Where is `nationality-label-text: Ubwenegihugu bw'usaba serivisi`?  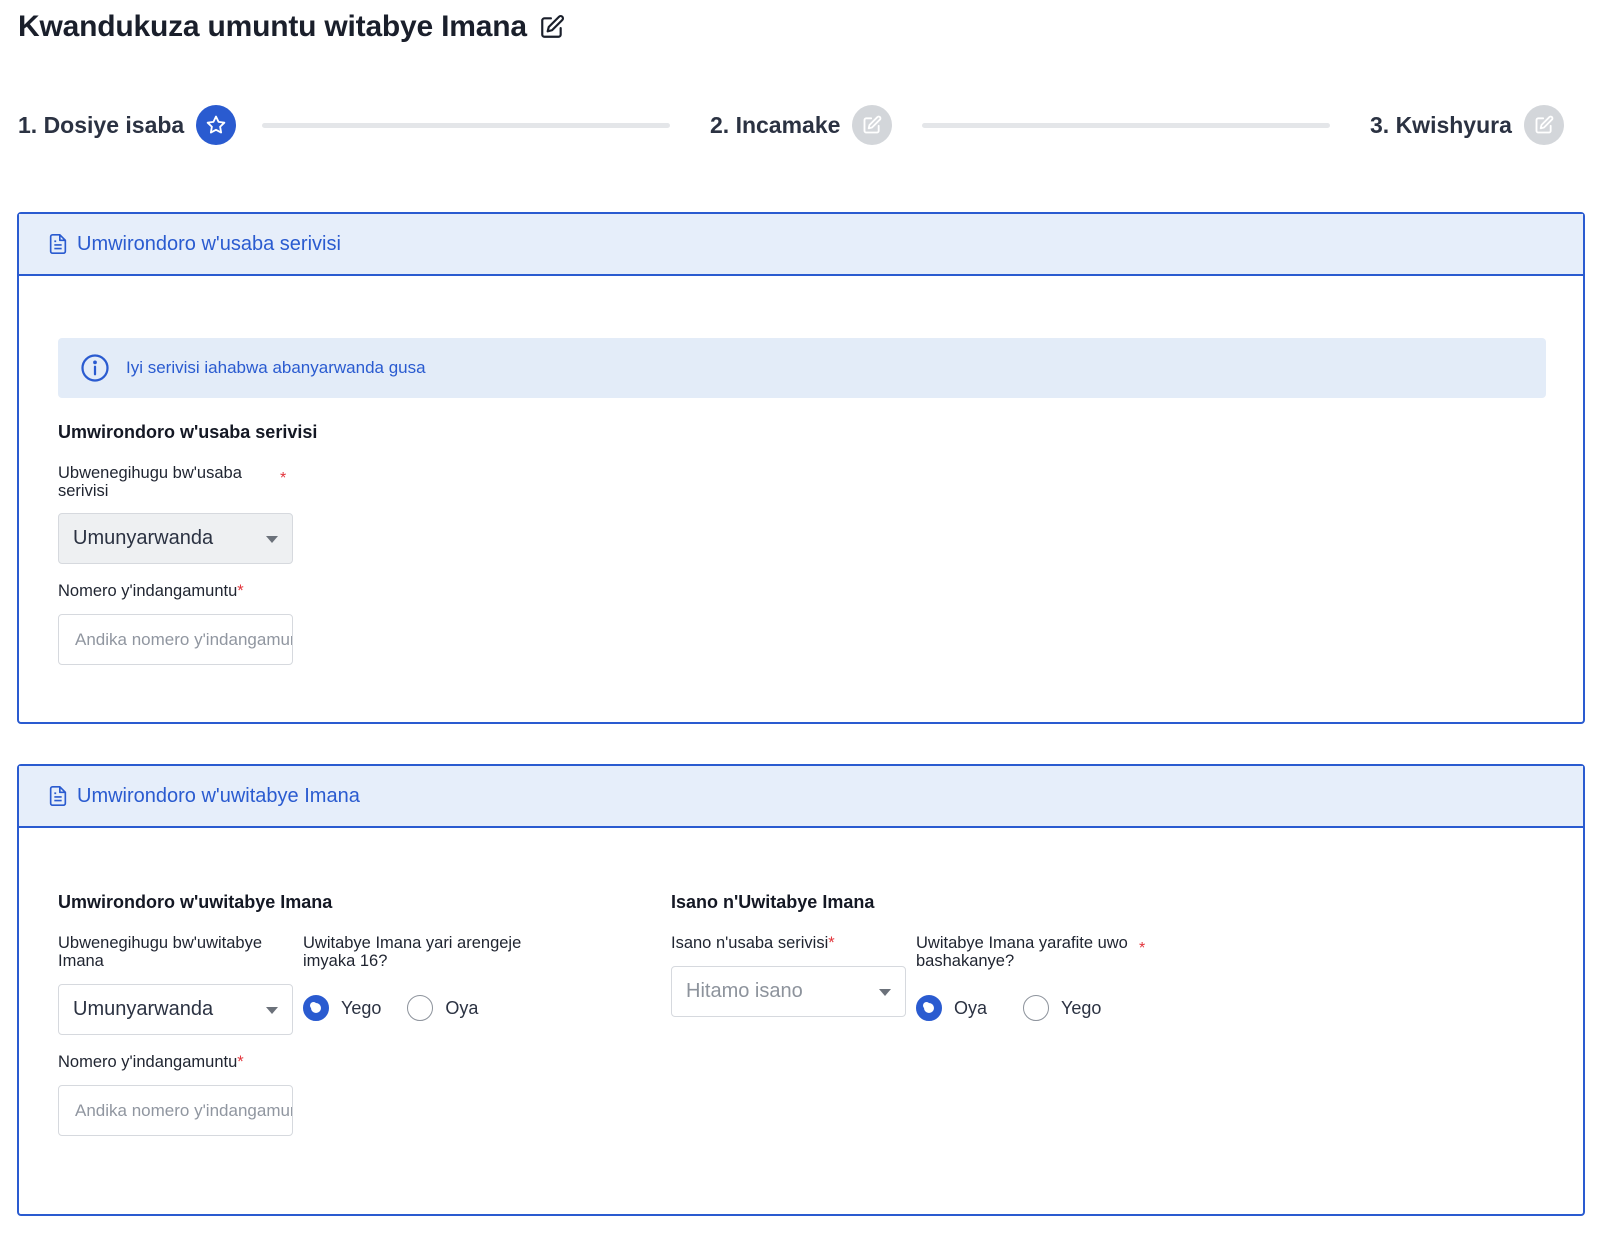 nationality-label-text: Ubwenegihugu bw'usaba serivisi is located at coordinates (150, 482).